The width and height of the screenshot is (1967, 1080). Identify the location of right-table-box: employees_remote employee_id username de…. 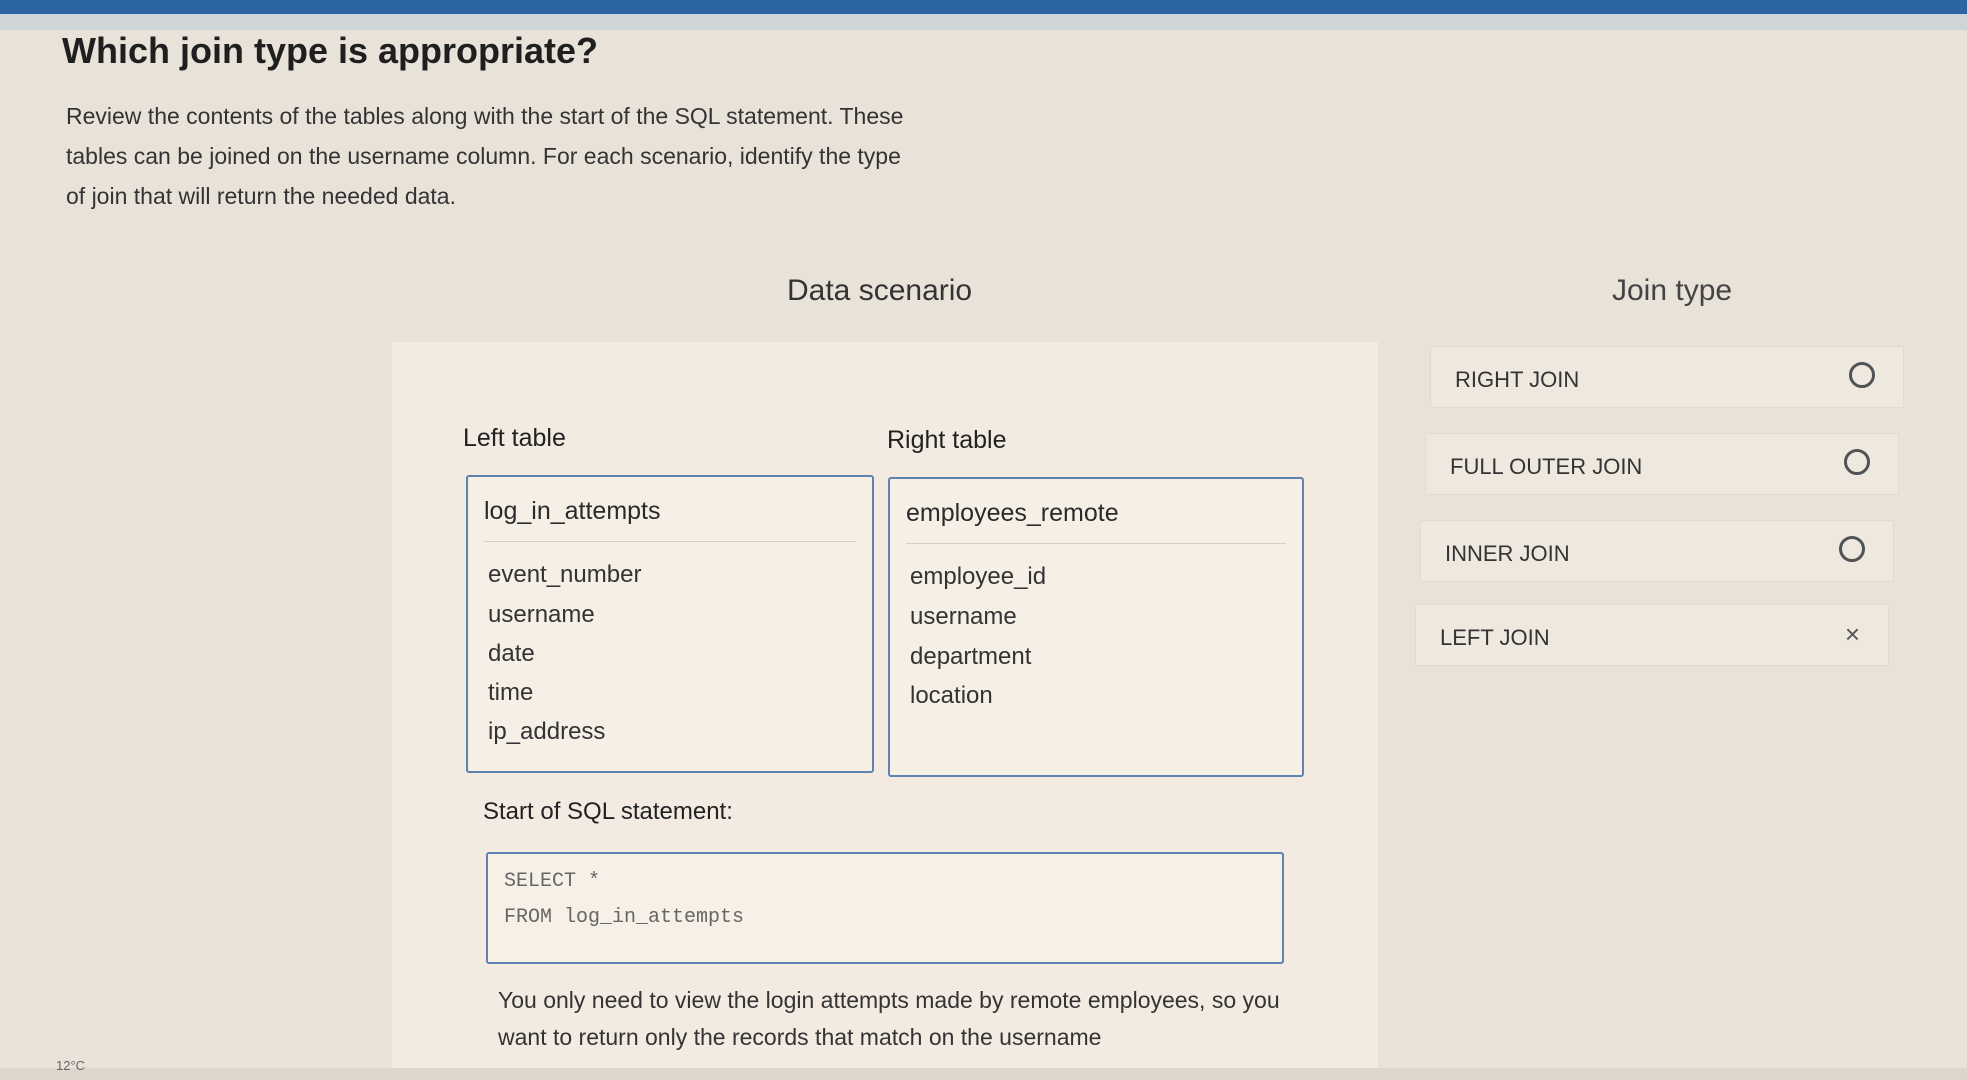
(1096, 627).